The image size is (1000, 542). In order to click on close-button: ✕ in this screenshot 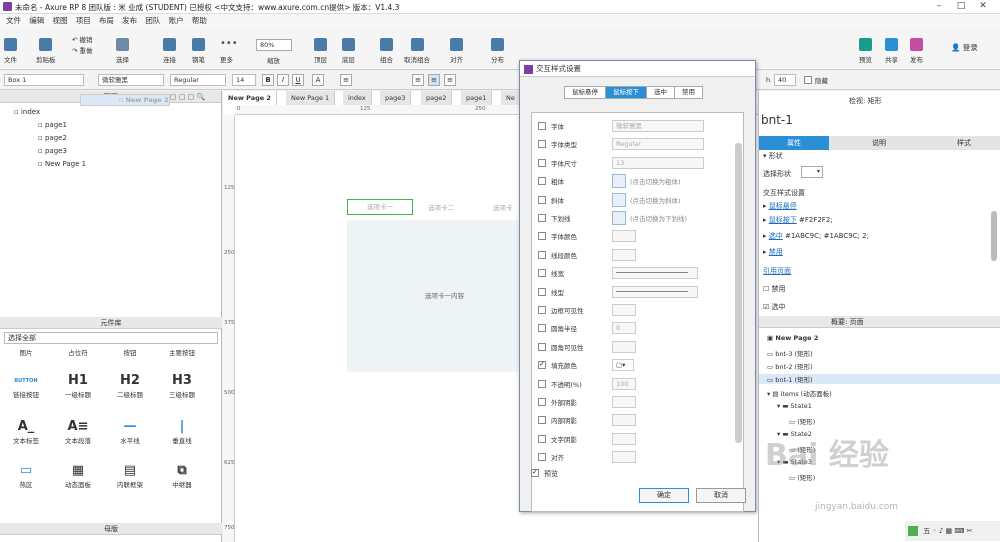, I will do `click(983, 6)`.